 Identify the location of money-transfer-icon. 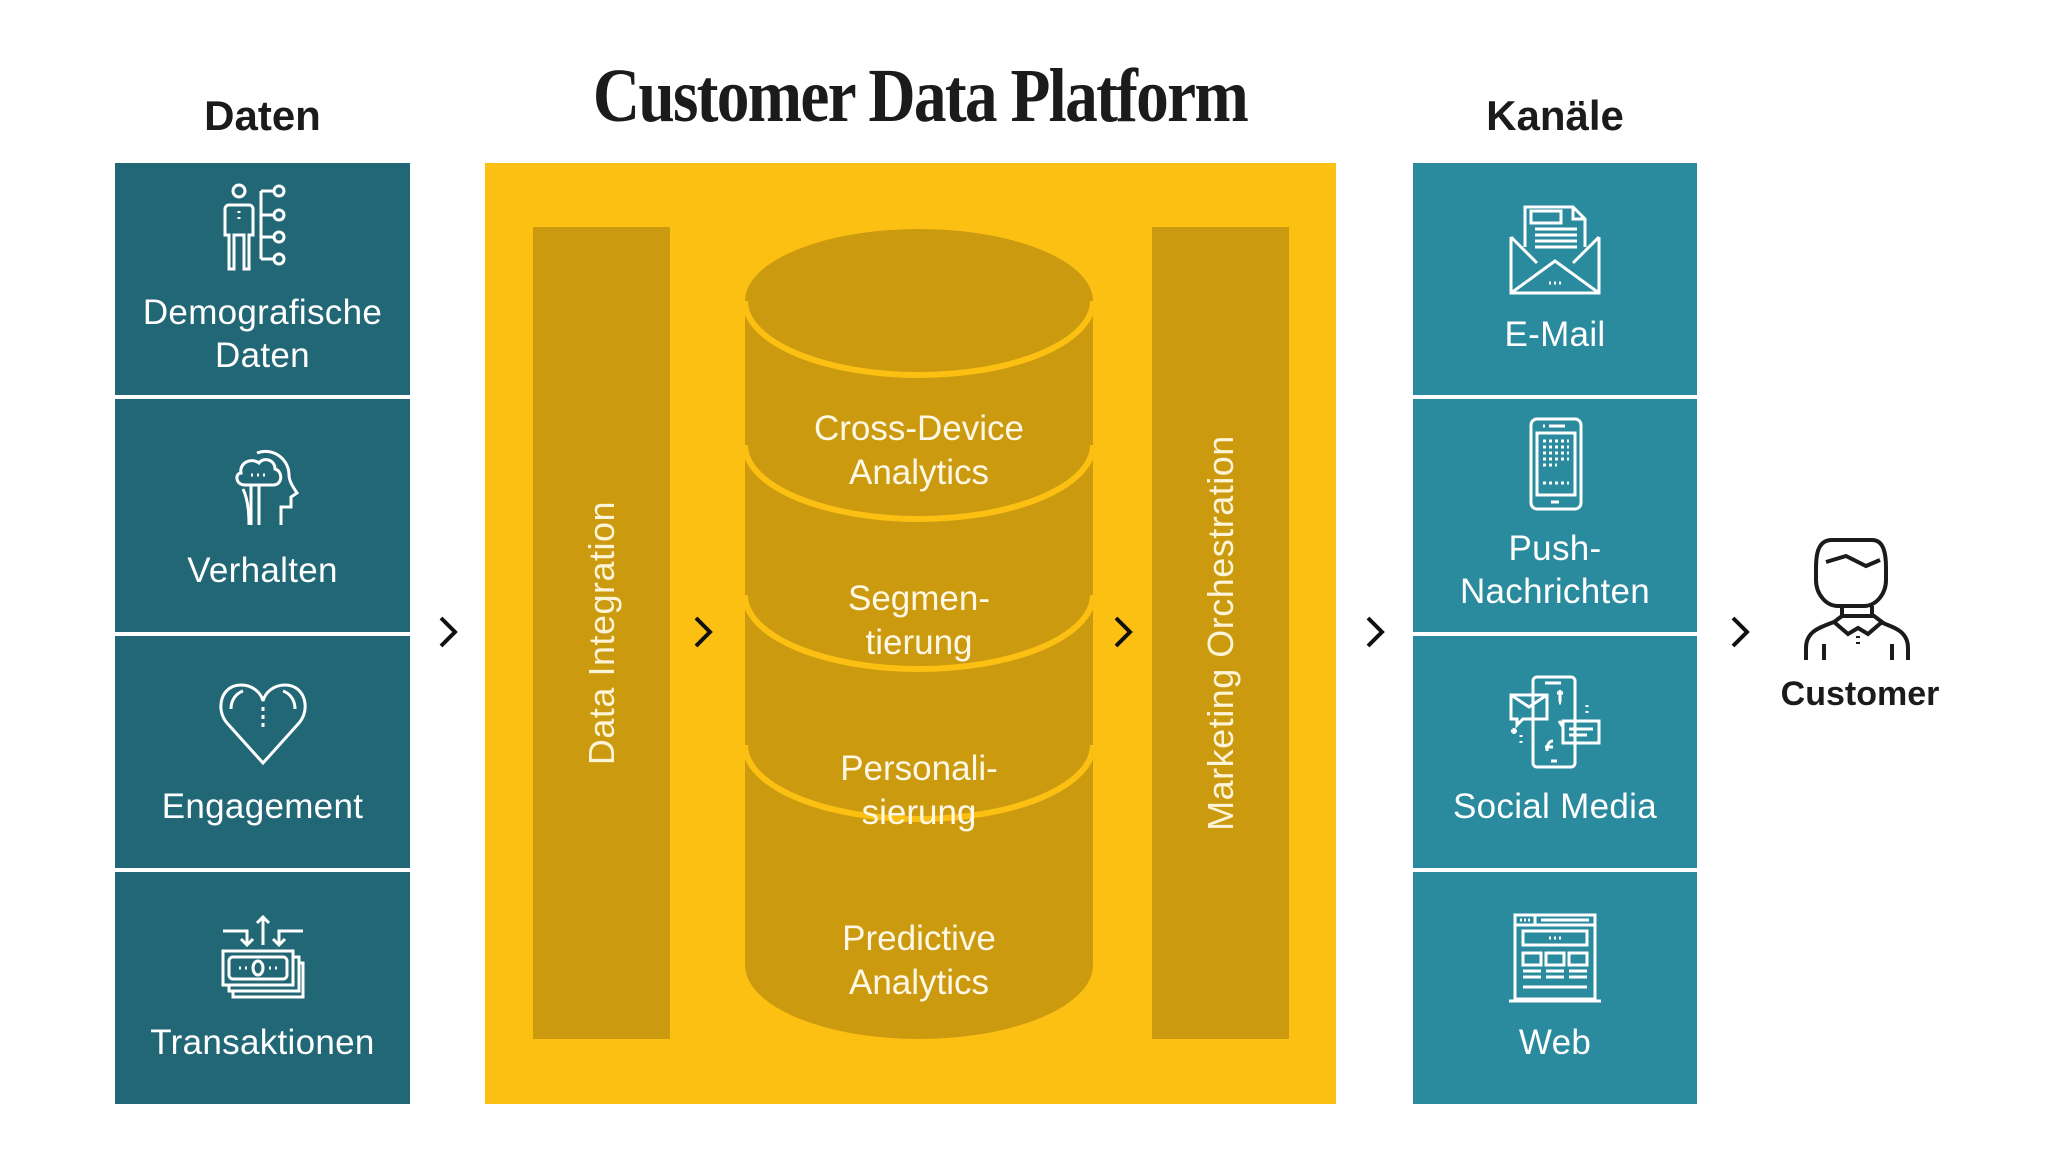
(262, 957).